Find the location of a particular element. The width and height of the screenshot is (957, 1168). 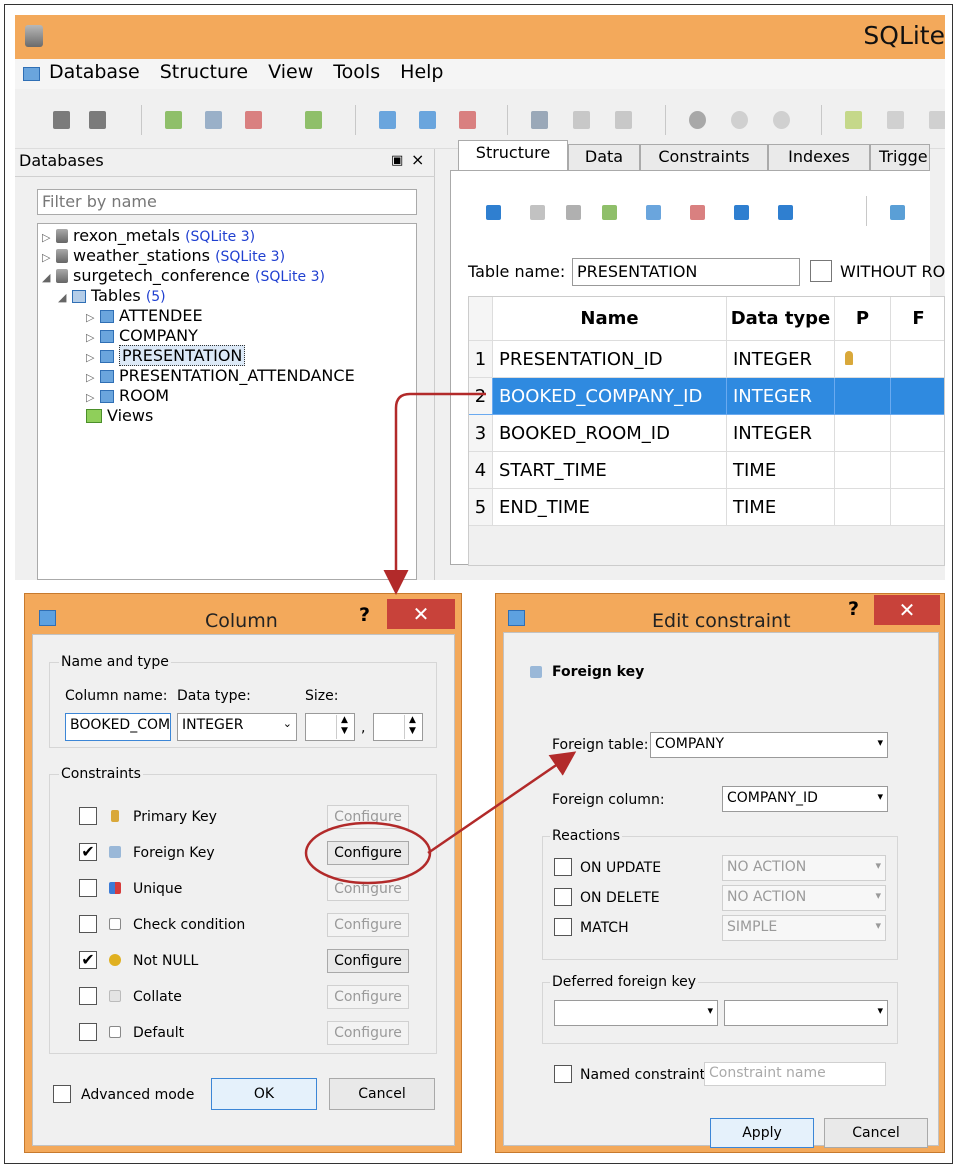

annotation-arrow-constraint is located at coordinates (502, 803).